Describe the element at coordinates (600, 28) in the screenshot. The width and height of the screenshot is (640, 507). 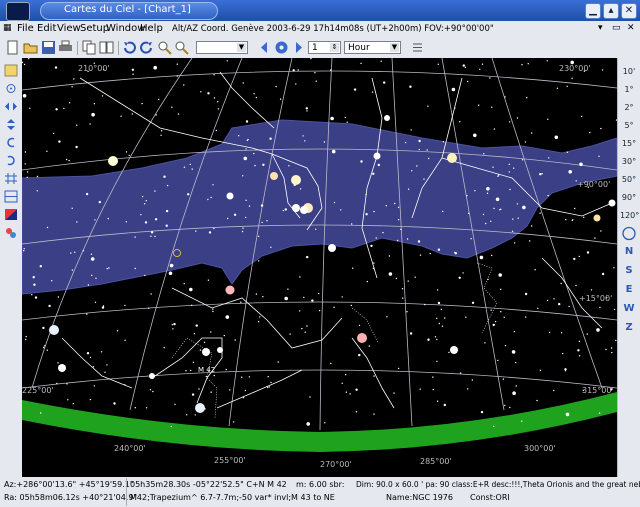
I see `child-minimize-icon: ▾` at that location.